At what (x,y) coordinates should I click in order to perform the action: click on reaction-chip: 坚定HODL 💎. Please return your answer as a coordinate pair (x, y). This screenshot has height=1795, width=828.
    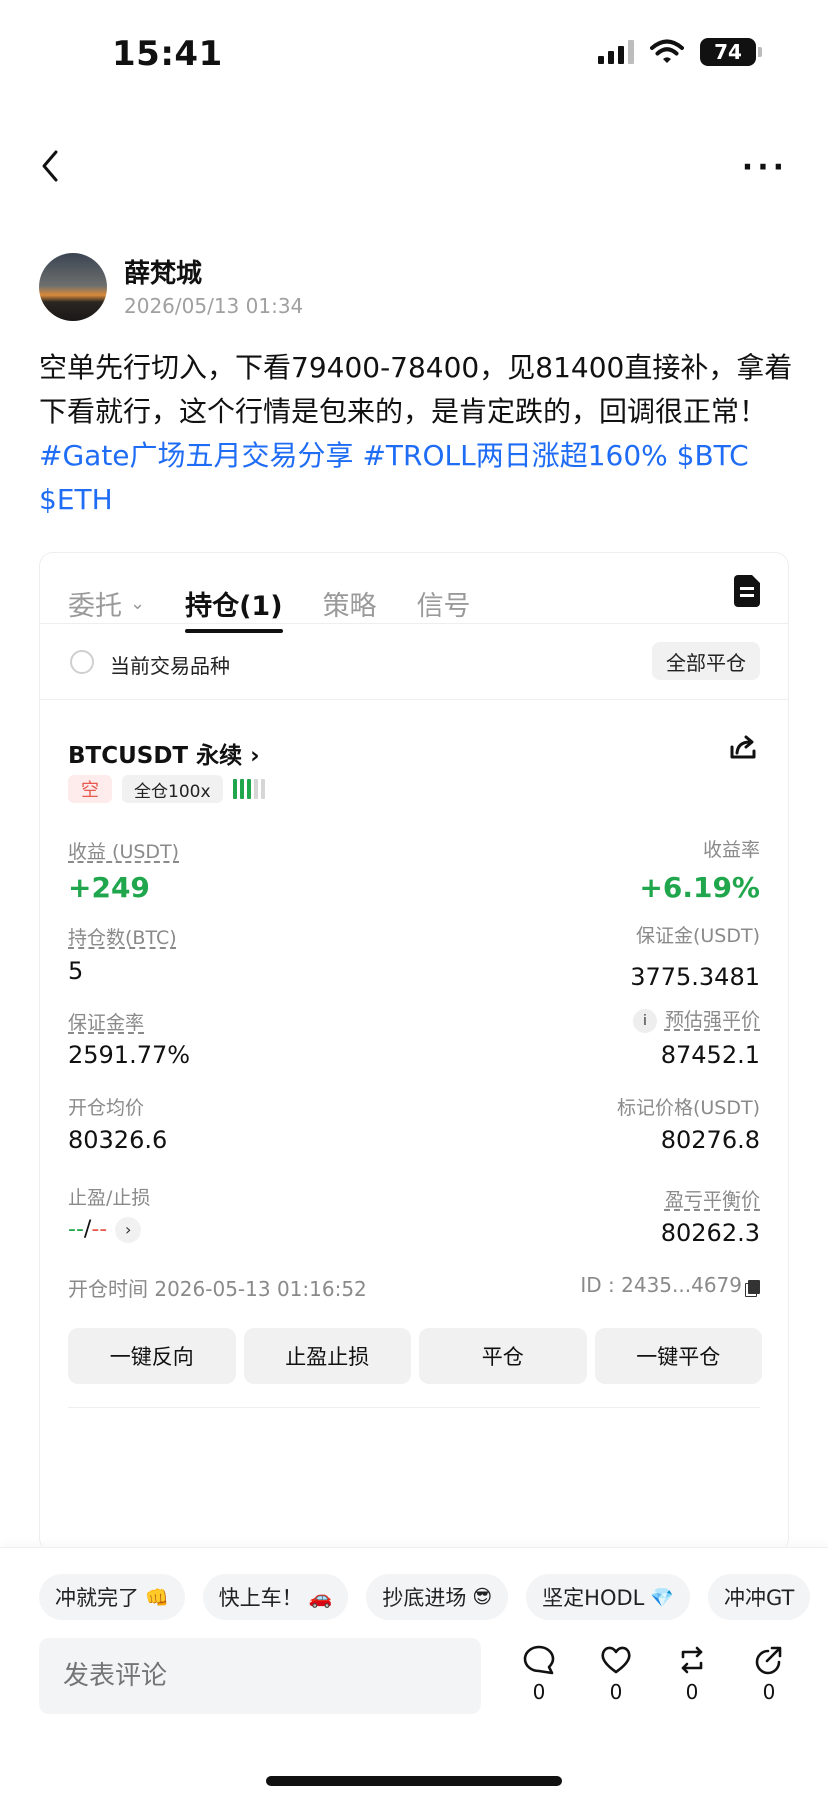
    Looking at the image, I should click on (608, 1597).